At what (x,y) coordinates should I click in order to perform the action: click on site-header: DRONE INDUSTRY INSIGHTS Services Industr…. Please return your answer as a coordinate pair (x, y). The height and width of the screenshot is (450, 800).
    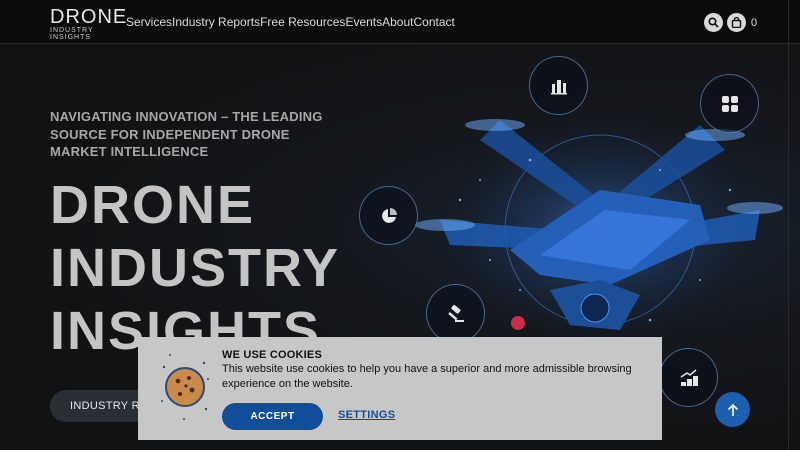
    Looking at the image, I should click on (400, 22).